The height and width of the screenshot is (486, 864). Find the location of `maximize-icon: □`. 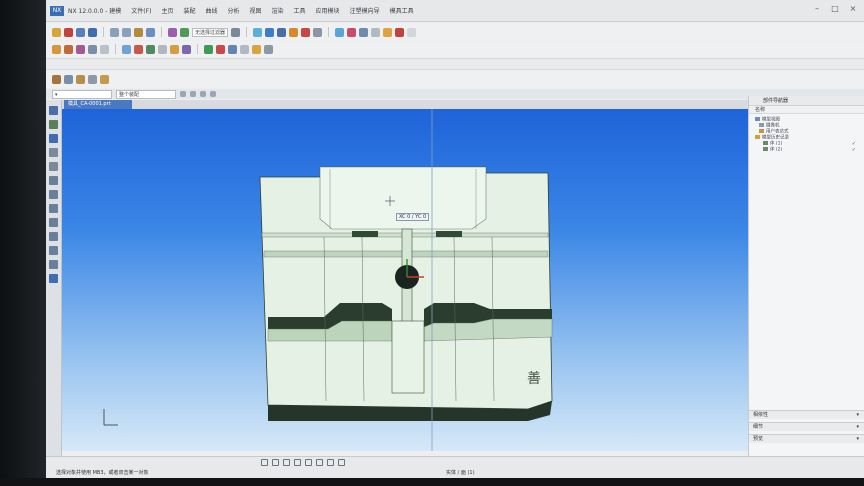

maximize-icon: □ is located at coordinates (835, 9).